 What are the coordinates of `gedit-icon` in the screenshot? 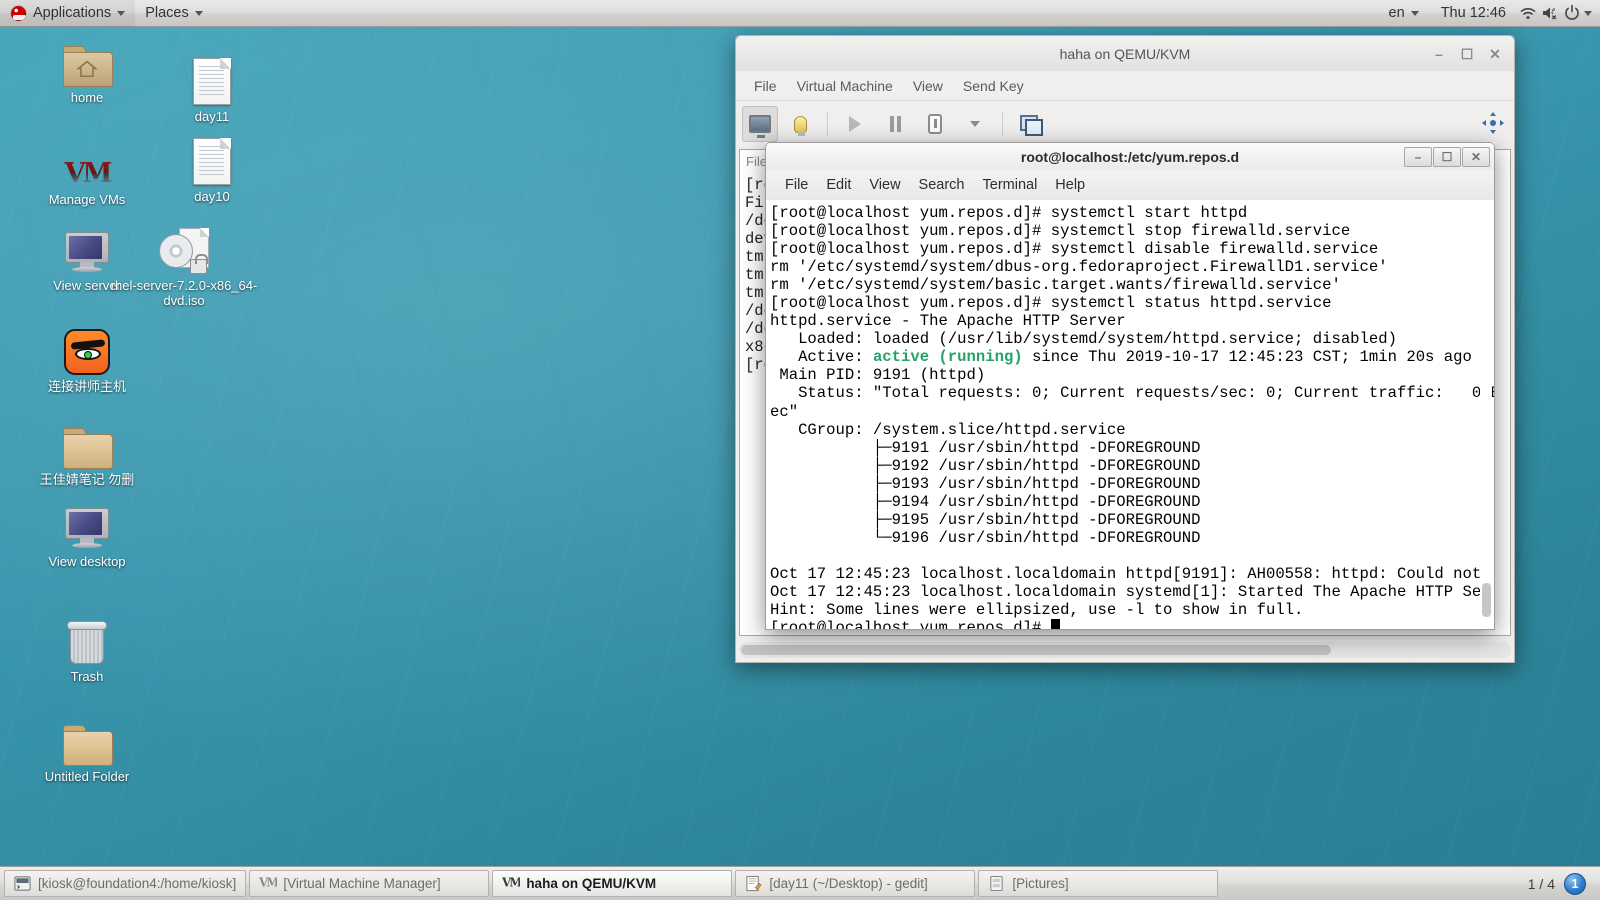 It's located at (753, 883).